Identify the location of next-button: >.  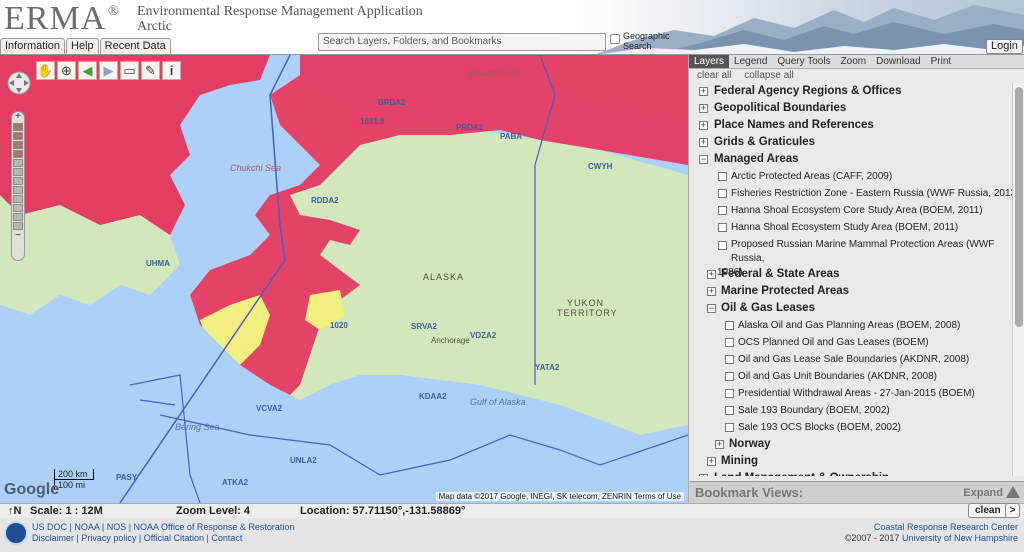
(1012, 510).